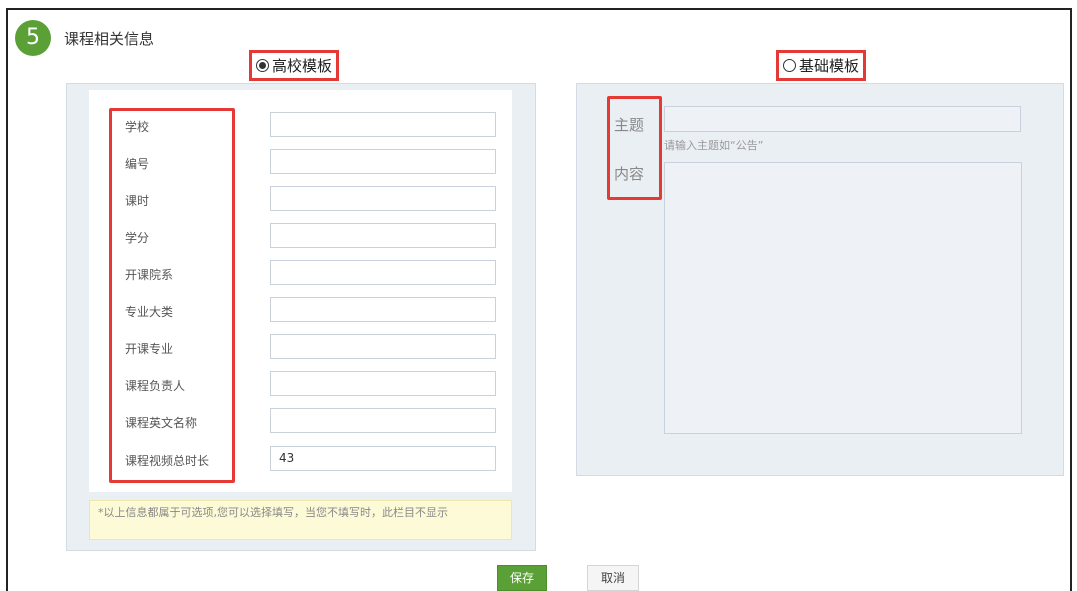 This screenshot has height=591, width=1077. What do you see at coordinates (789, 65) in the screenshot?
I see `radio-unchecked-icon` at bounding box center [789, 65].